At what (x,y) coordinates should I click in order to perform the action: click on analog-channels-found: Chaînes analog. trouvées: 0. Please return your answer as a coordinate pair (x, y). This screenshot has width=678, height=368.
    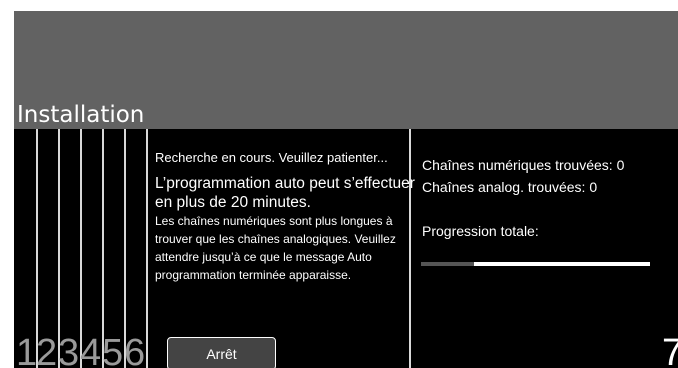
    Looking at the image, I should click on (509, 187).